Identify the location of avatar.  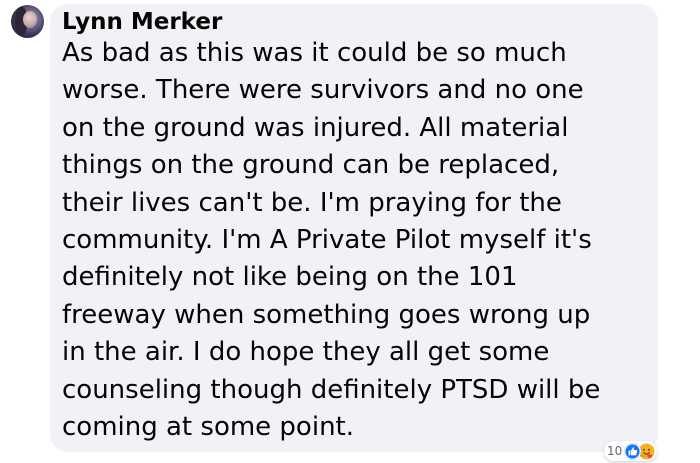
(27, 21).